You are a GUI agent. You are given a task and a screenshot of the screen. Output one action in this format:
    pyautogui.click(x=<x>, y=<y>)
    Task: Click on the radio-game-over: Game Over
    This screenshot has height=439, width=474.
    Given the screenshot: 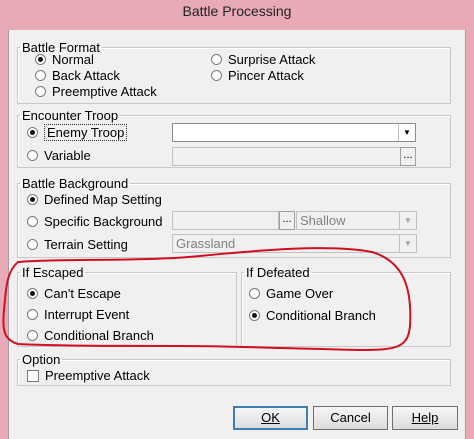 What is the action you would take?
    pyautogui.click(x=291, y=293)
    